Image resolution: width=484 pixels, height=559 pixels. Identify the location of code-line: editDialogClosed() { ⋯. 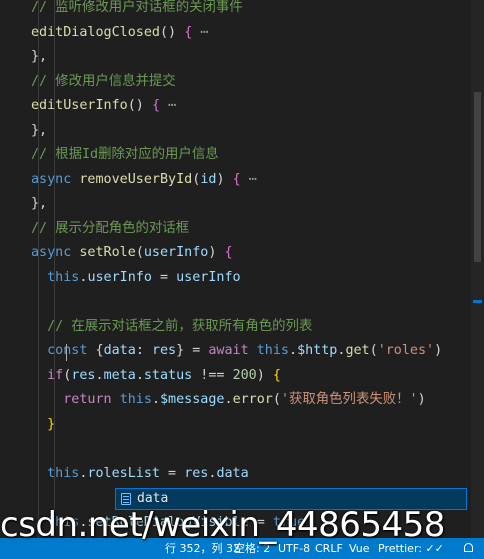
(119, 33).